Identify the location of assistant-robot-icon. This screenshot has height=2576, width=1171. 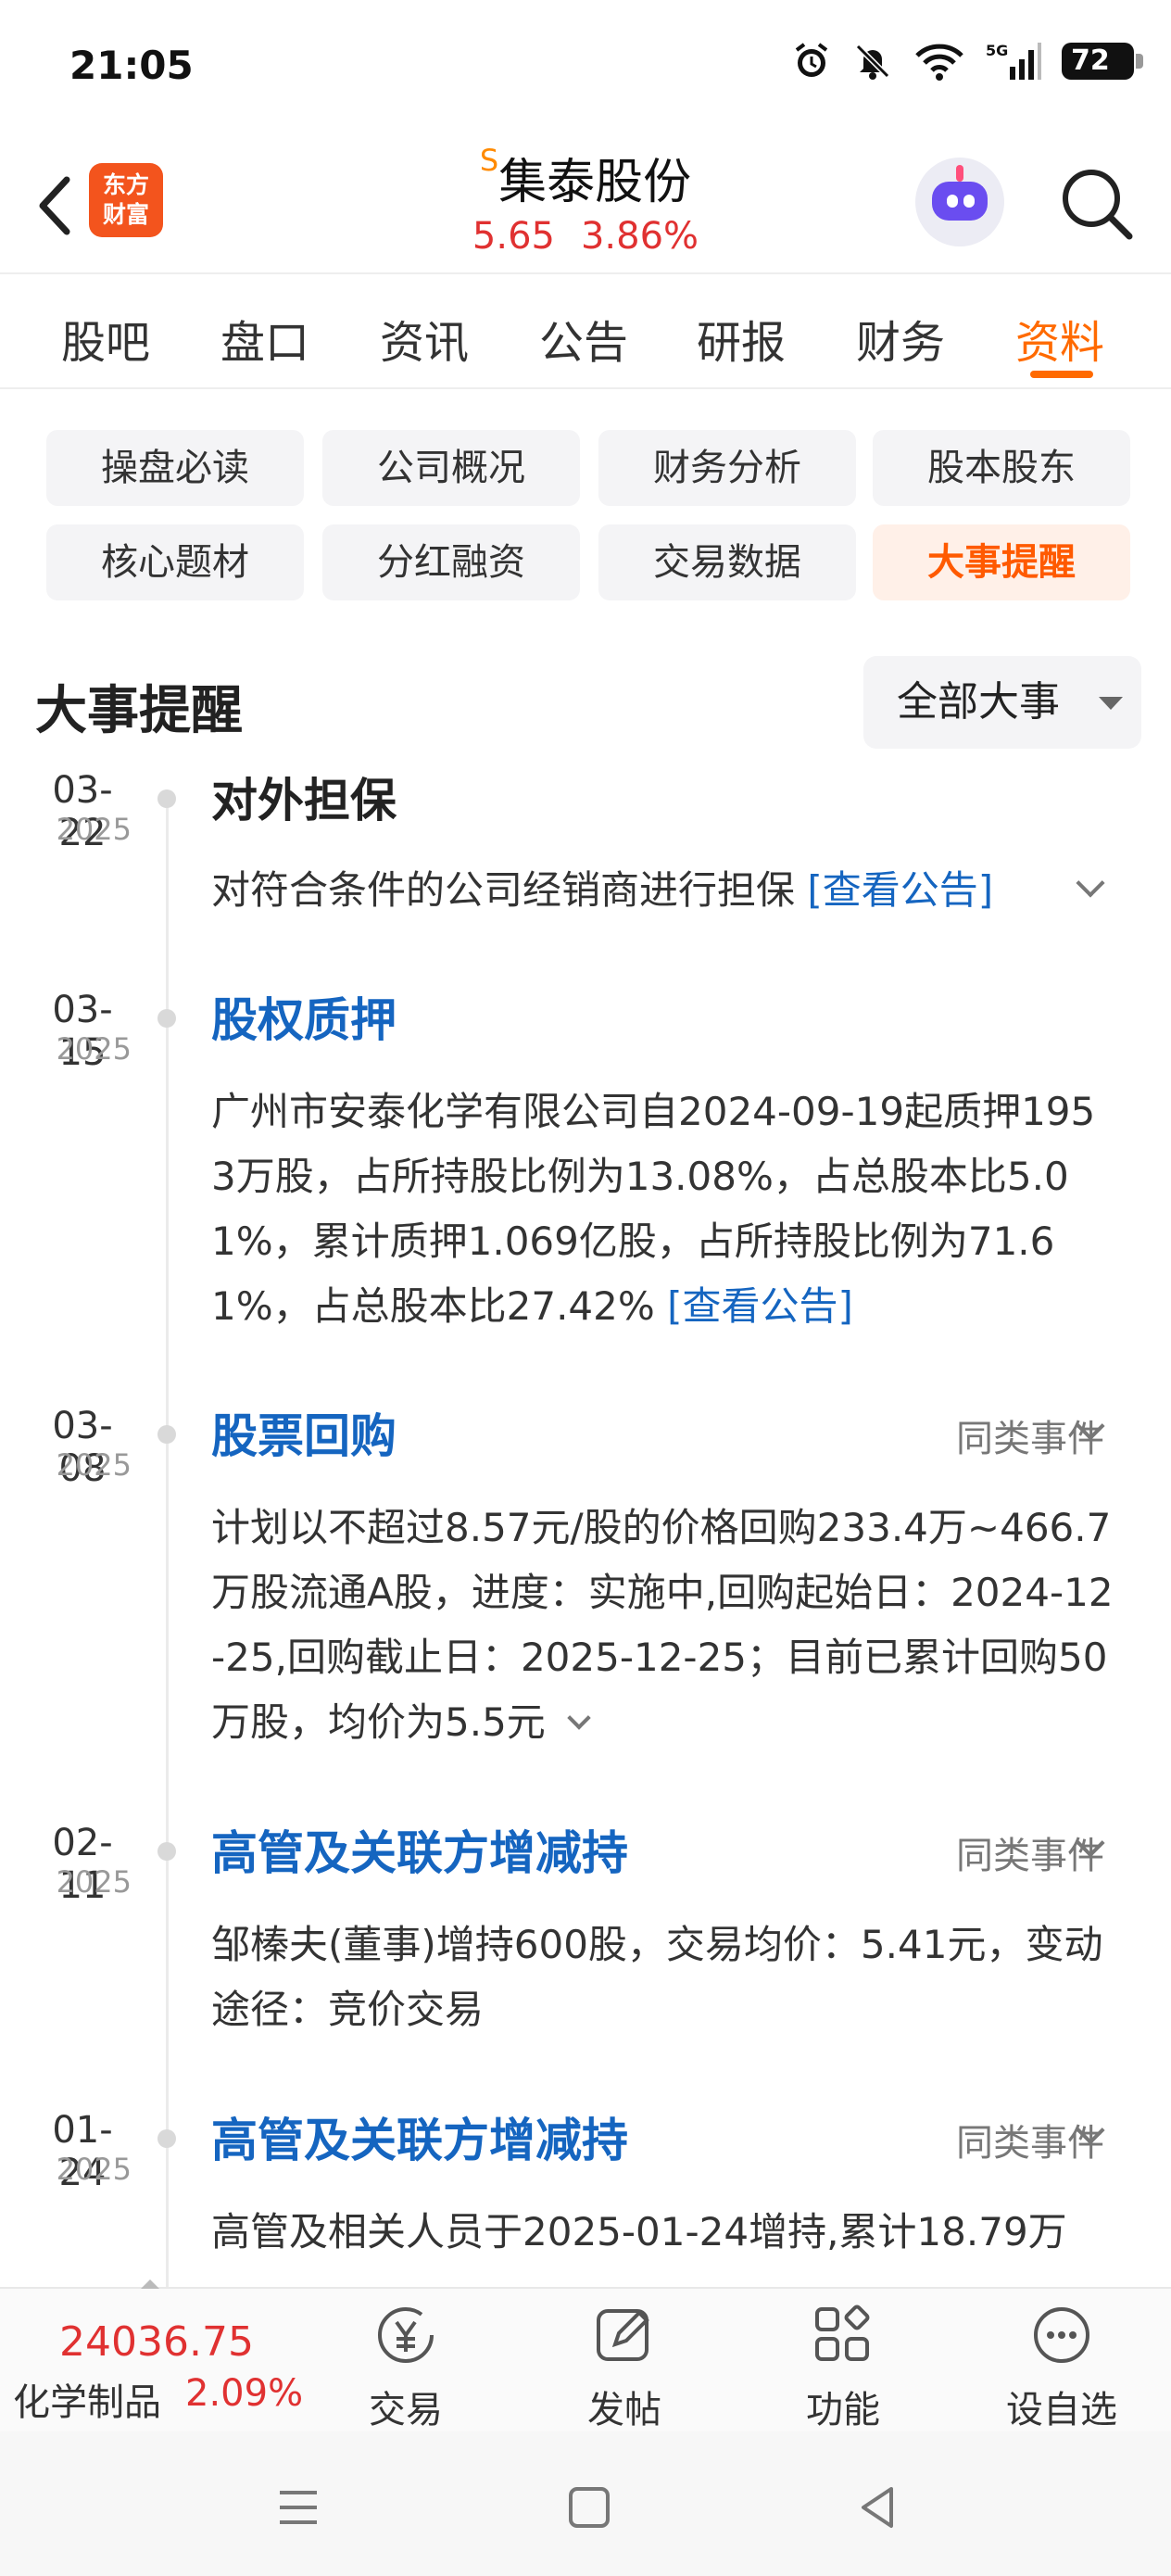
(960, 202).